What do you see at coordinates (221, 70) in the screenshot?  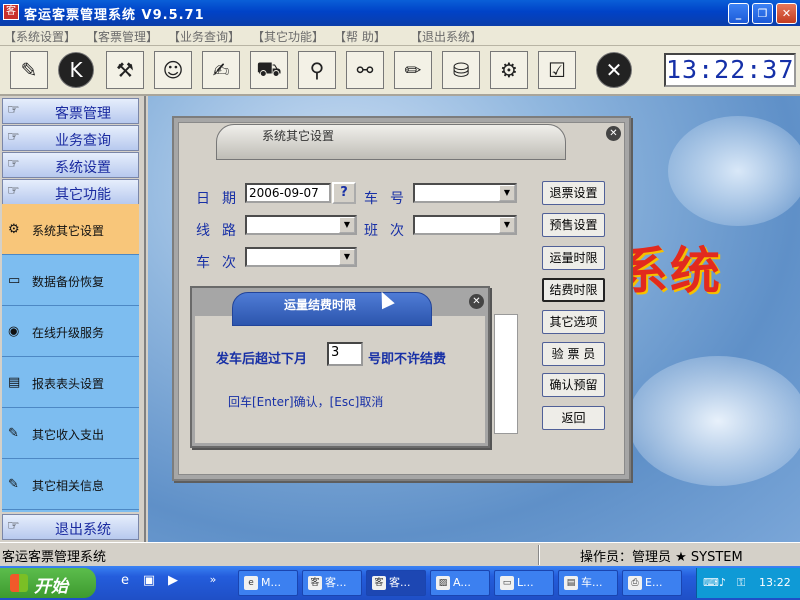 I see `document-icon: ✍` at bounding box center [221, 70].